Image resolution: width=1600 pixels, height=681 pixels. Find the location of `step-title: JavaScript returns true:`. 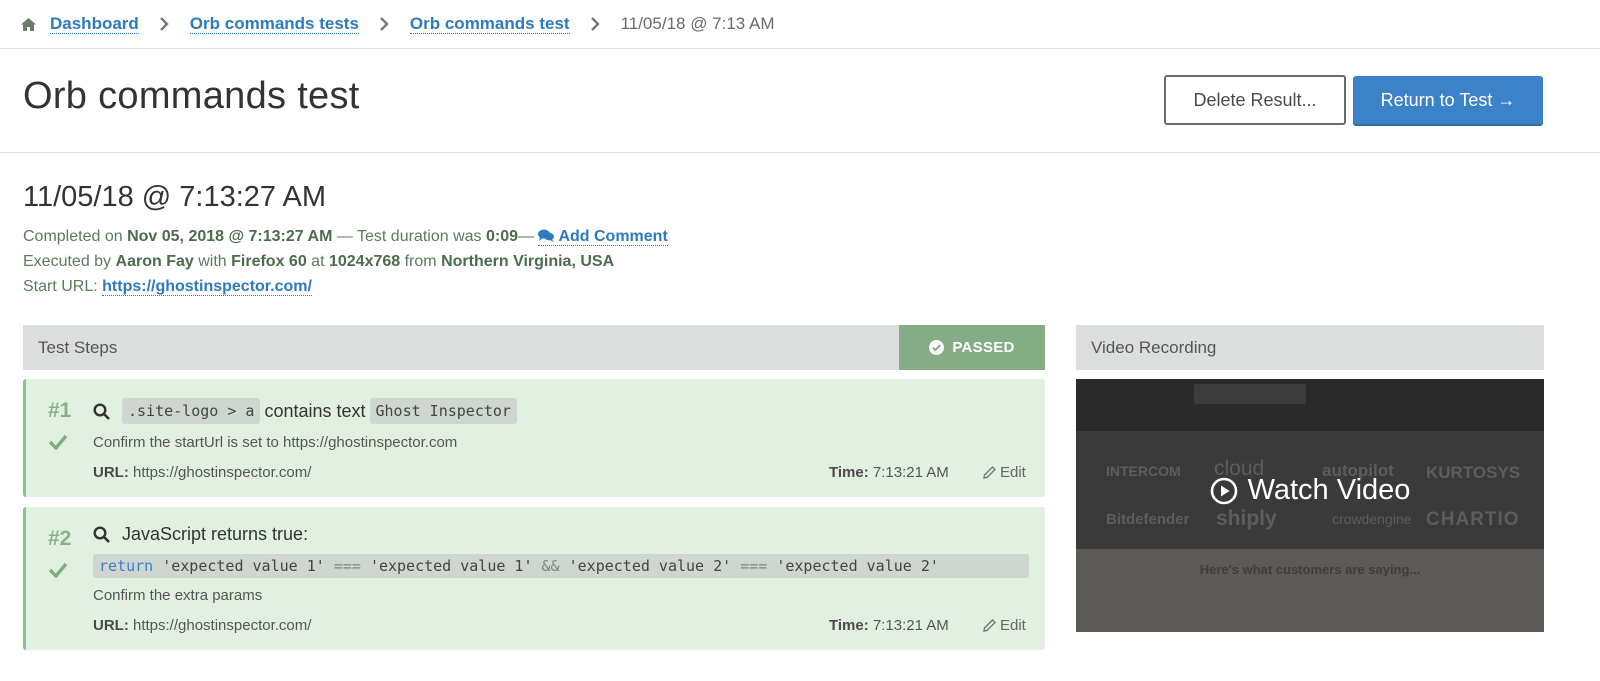

step-title: JavaScript returns true: is located at coordinates (200, 534).